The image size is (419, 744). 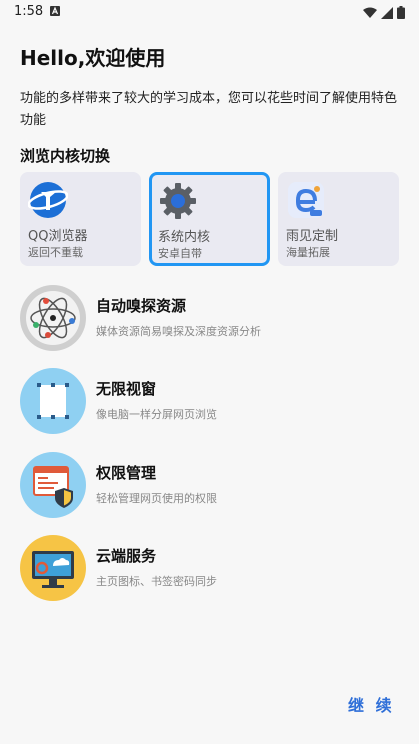 I want to click on kernel-subtitle: 海量拓展, so click(x=308, y=252).